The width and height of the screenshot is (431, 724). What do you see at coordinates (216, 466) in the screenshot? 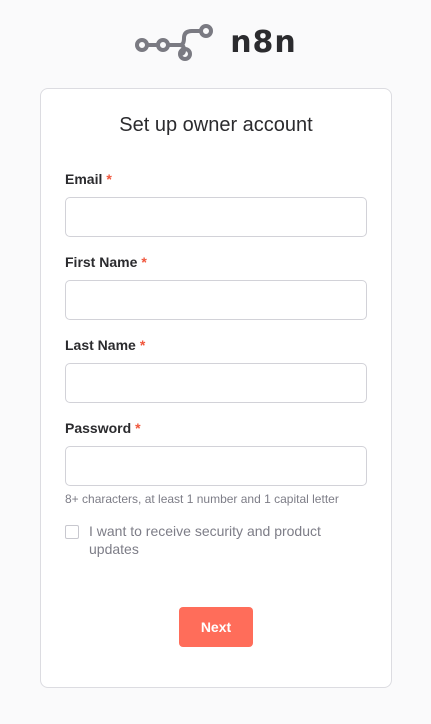
I see `password-field` at bounding box center [216, 466].